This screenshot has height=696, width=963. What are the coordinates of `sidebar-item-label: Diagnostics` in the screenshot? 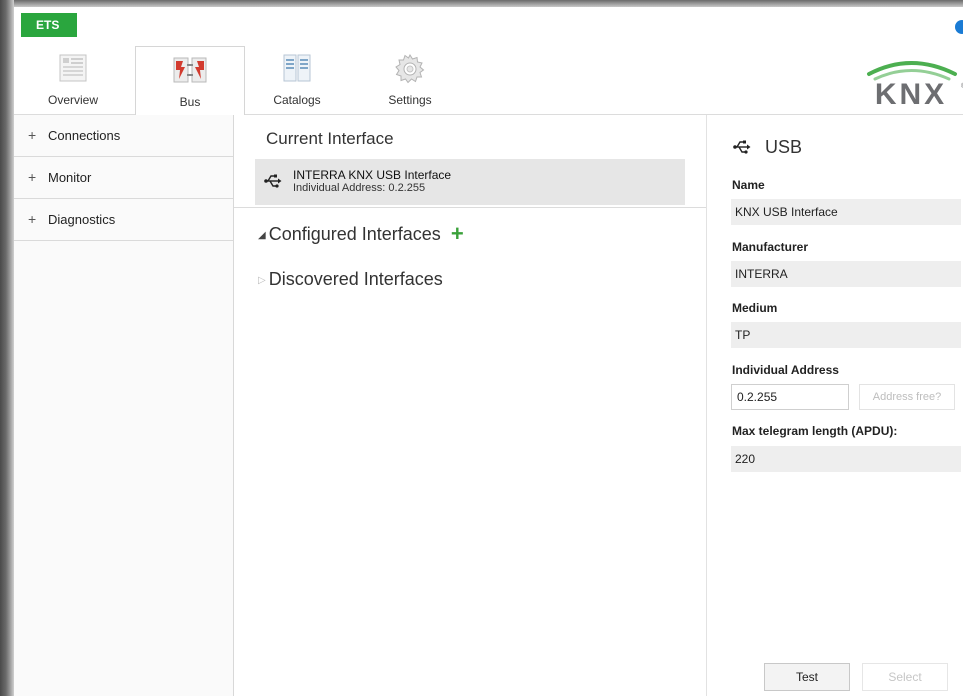 It's located at (82, 219).